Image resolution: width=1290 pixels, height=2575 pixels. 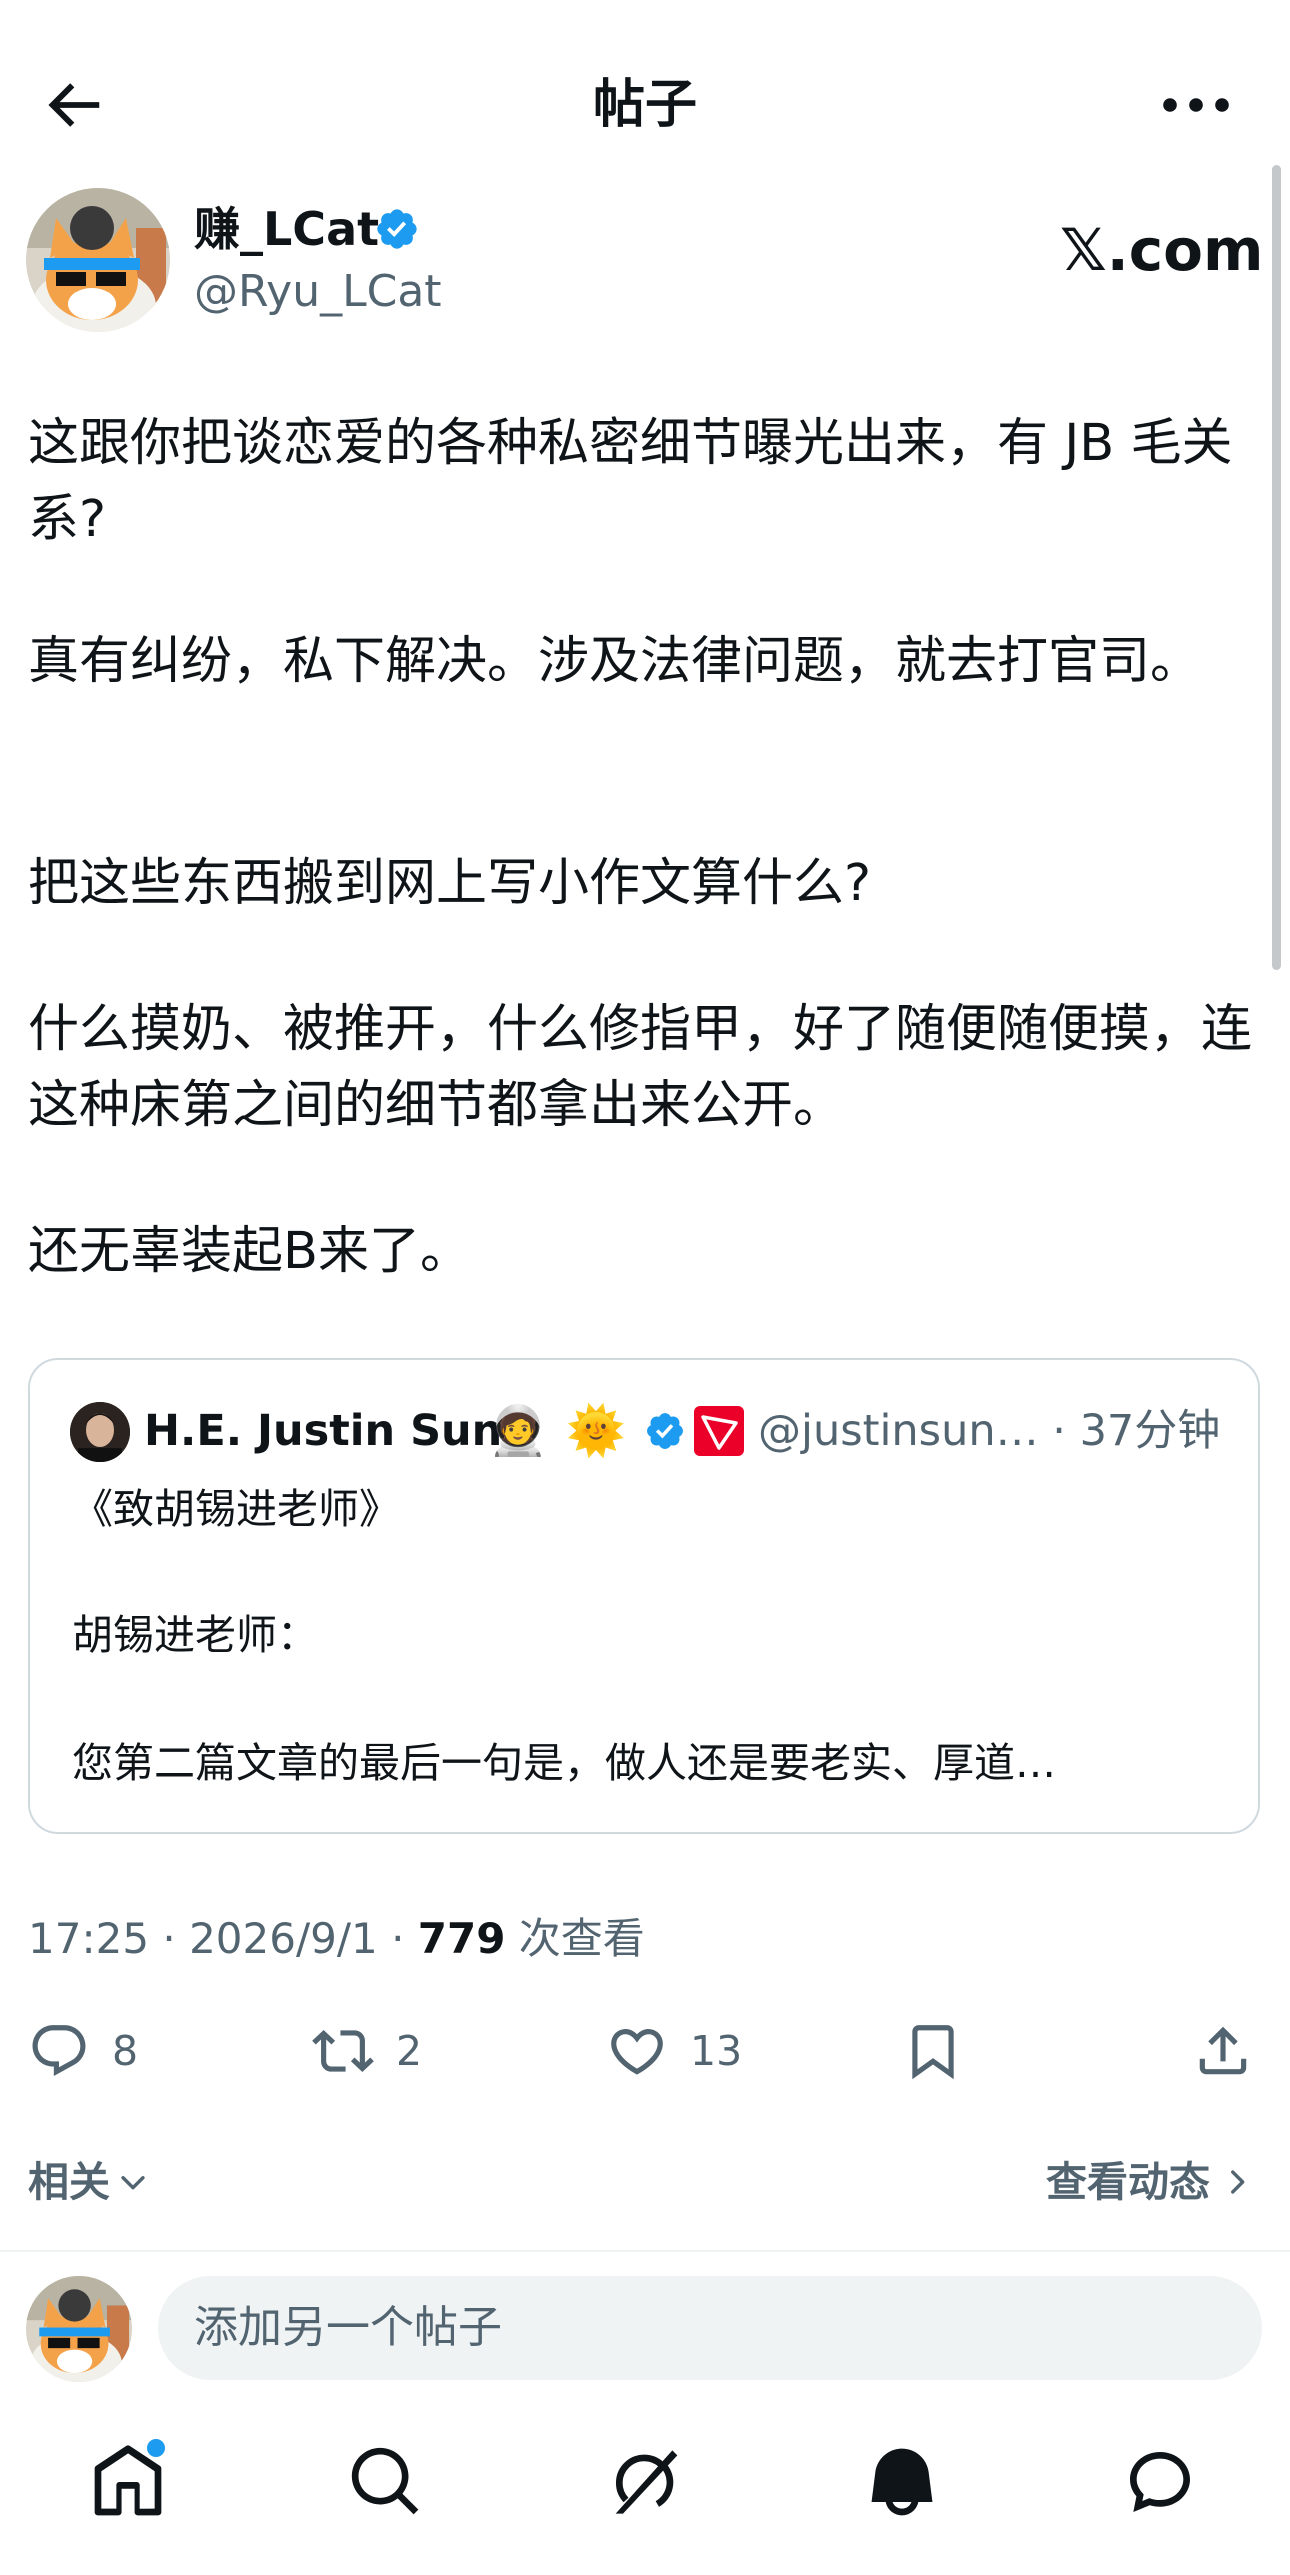 What do you see at coordinates (710, 2328) in the screenshot?
I see `reply-input: 添加另一个帖子` at bounding box center [710, 2328].